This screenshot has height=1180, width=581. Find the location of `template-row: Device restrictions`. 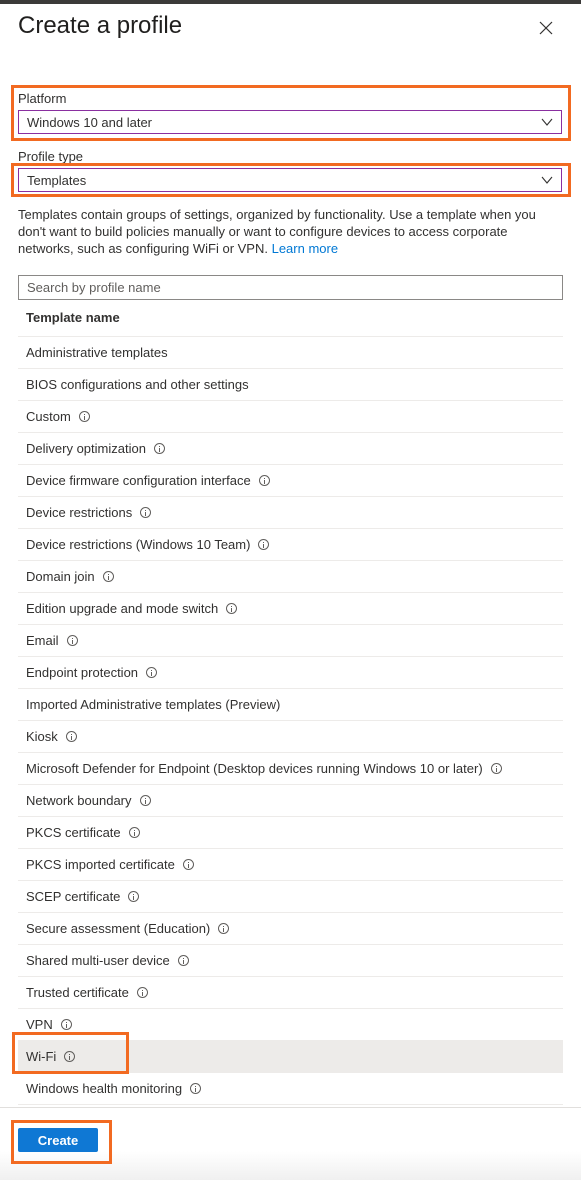

template-row: Device restrictions is located at coordinates (290, 513).